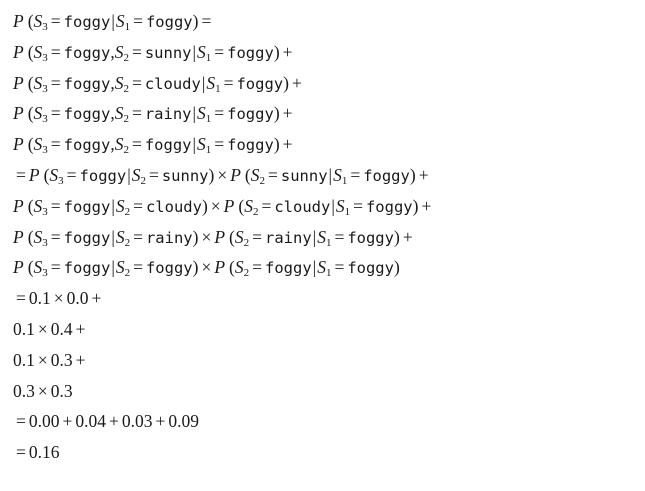  I want to click on derivation-line-11: 0.1 × 0.4 +, so click(49, 329).